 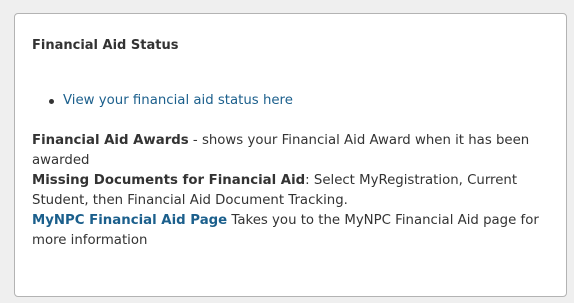 I want to click on awards-label: Financial Aid Awards, so click(x=110, y=140).